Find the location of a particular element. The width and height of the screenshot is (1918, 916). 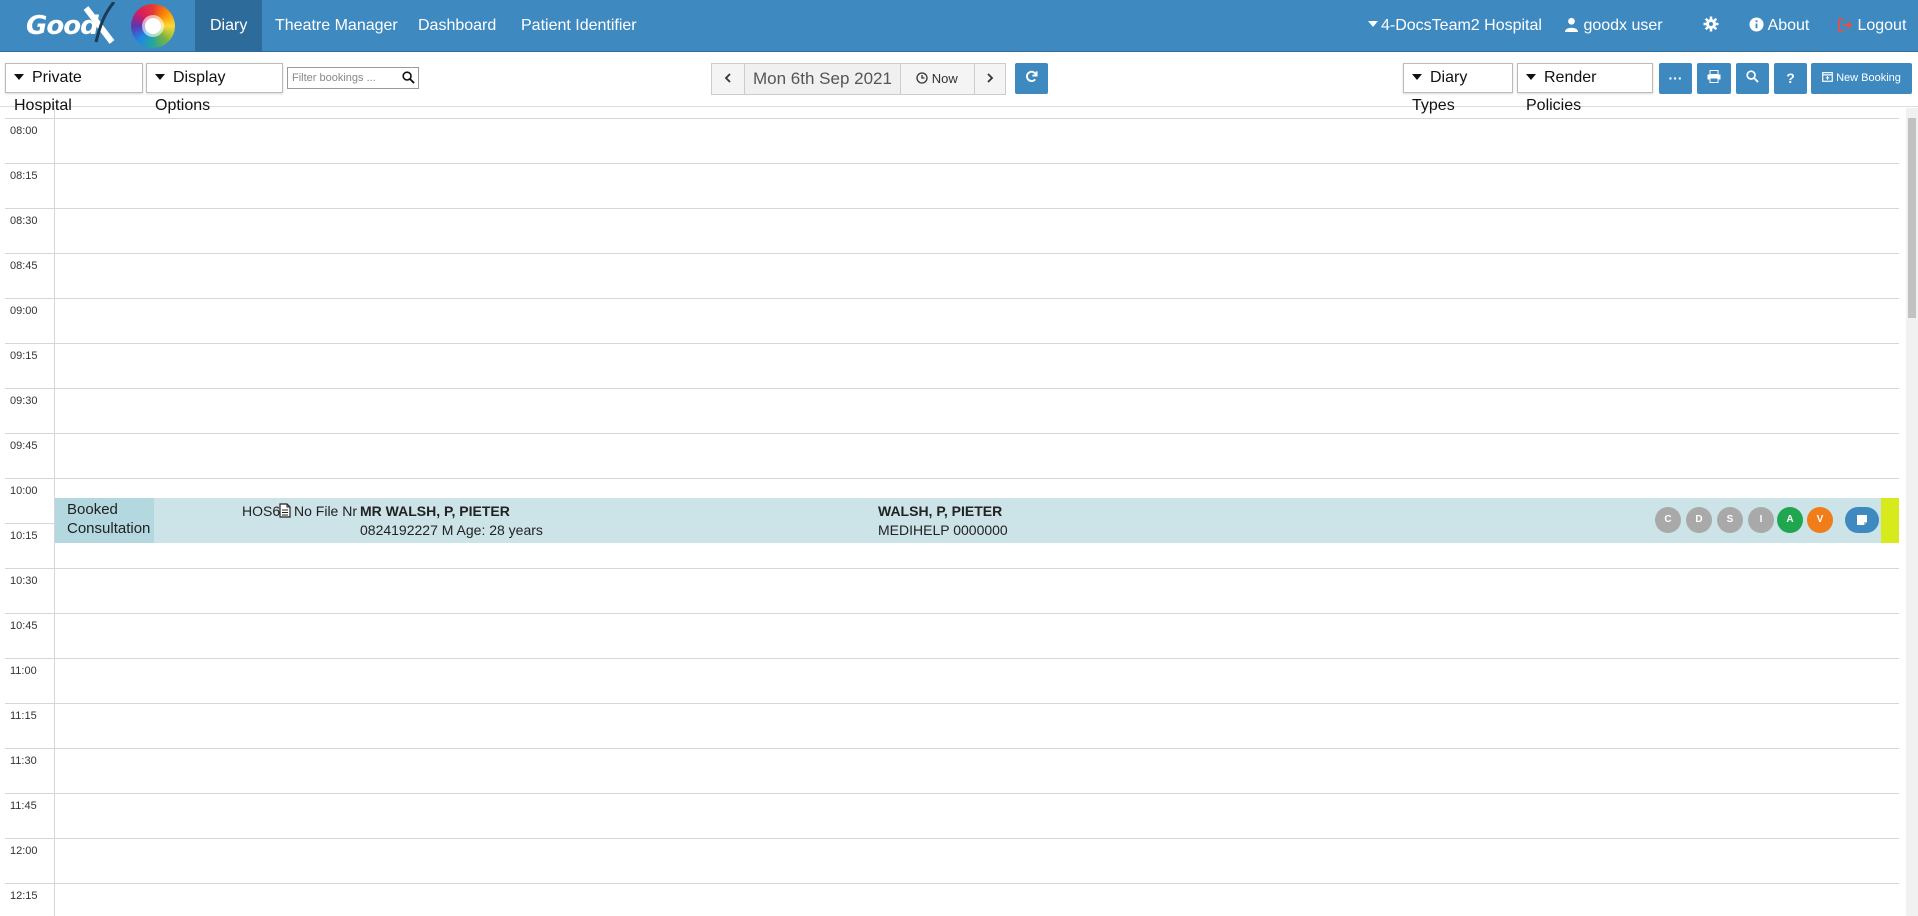

tab-dashboard: Dashboard is located at coordinates (457, 26).